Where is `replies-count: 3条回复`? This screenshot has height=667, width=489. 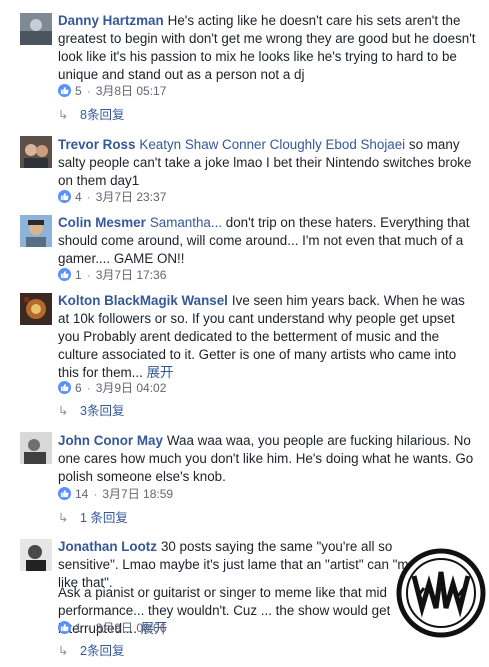 replies-count: 3条回复 is located at coordinates (102, 411).